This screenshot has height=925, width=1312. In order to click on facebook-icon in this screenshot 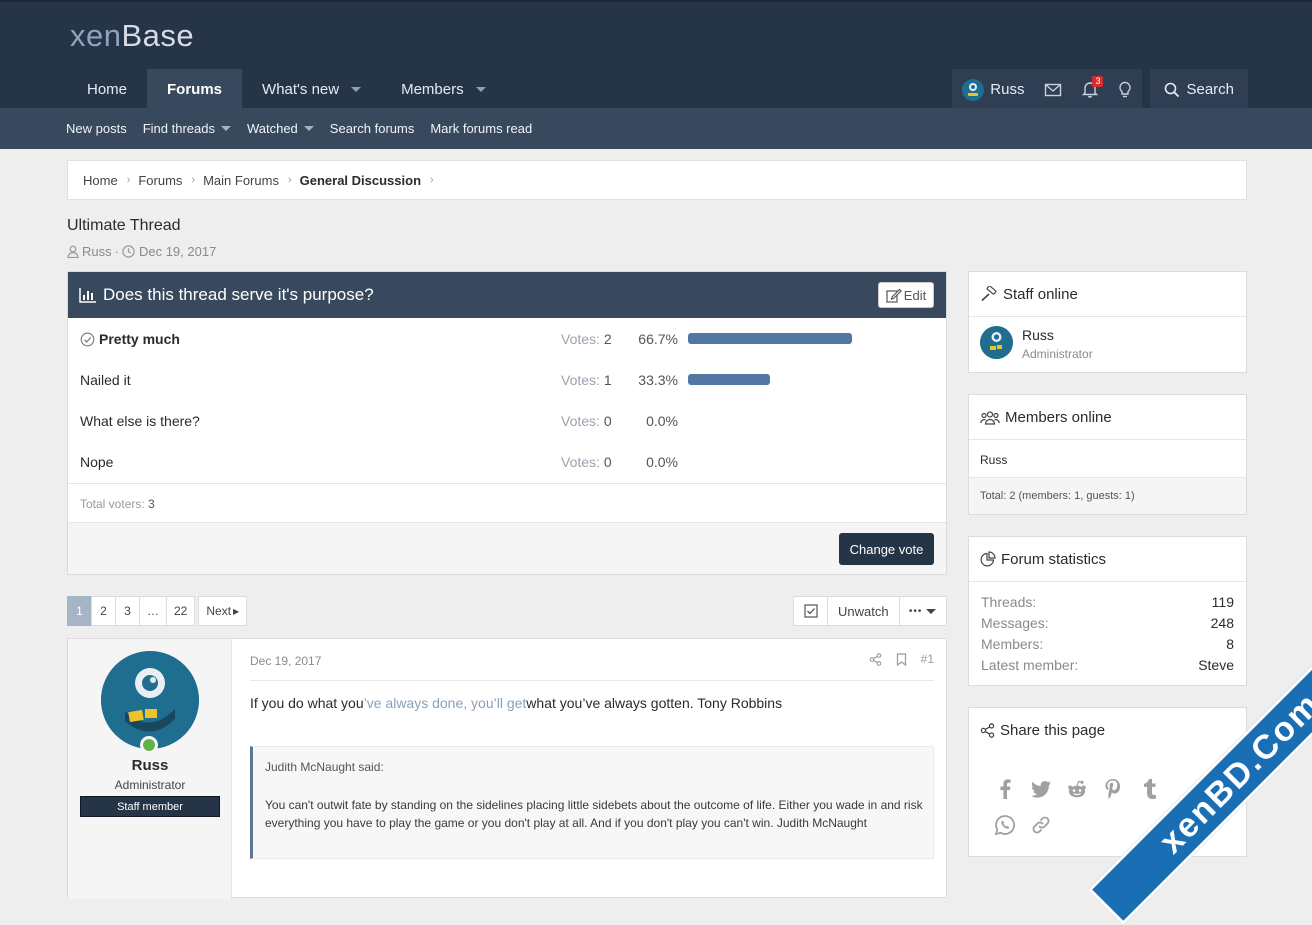, I will do `click(1005, 789)`.